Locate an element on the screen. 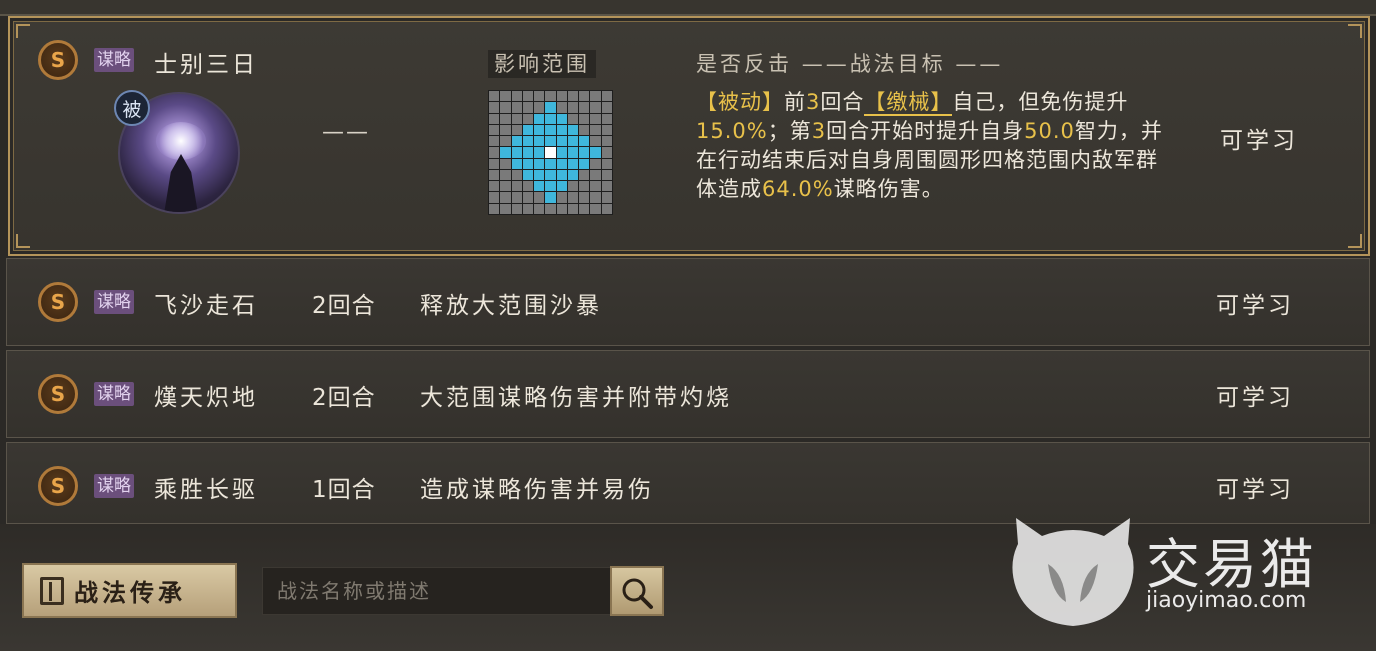  frame-corner is located at coordinates (1355, 31).